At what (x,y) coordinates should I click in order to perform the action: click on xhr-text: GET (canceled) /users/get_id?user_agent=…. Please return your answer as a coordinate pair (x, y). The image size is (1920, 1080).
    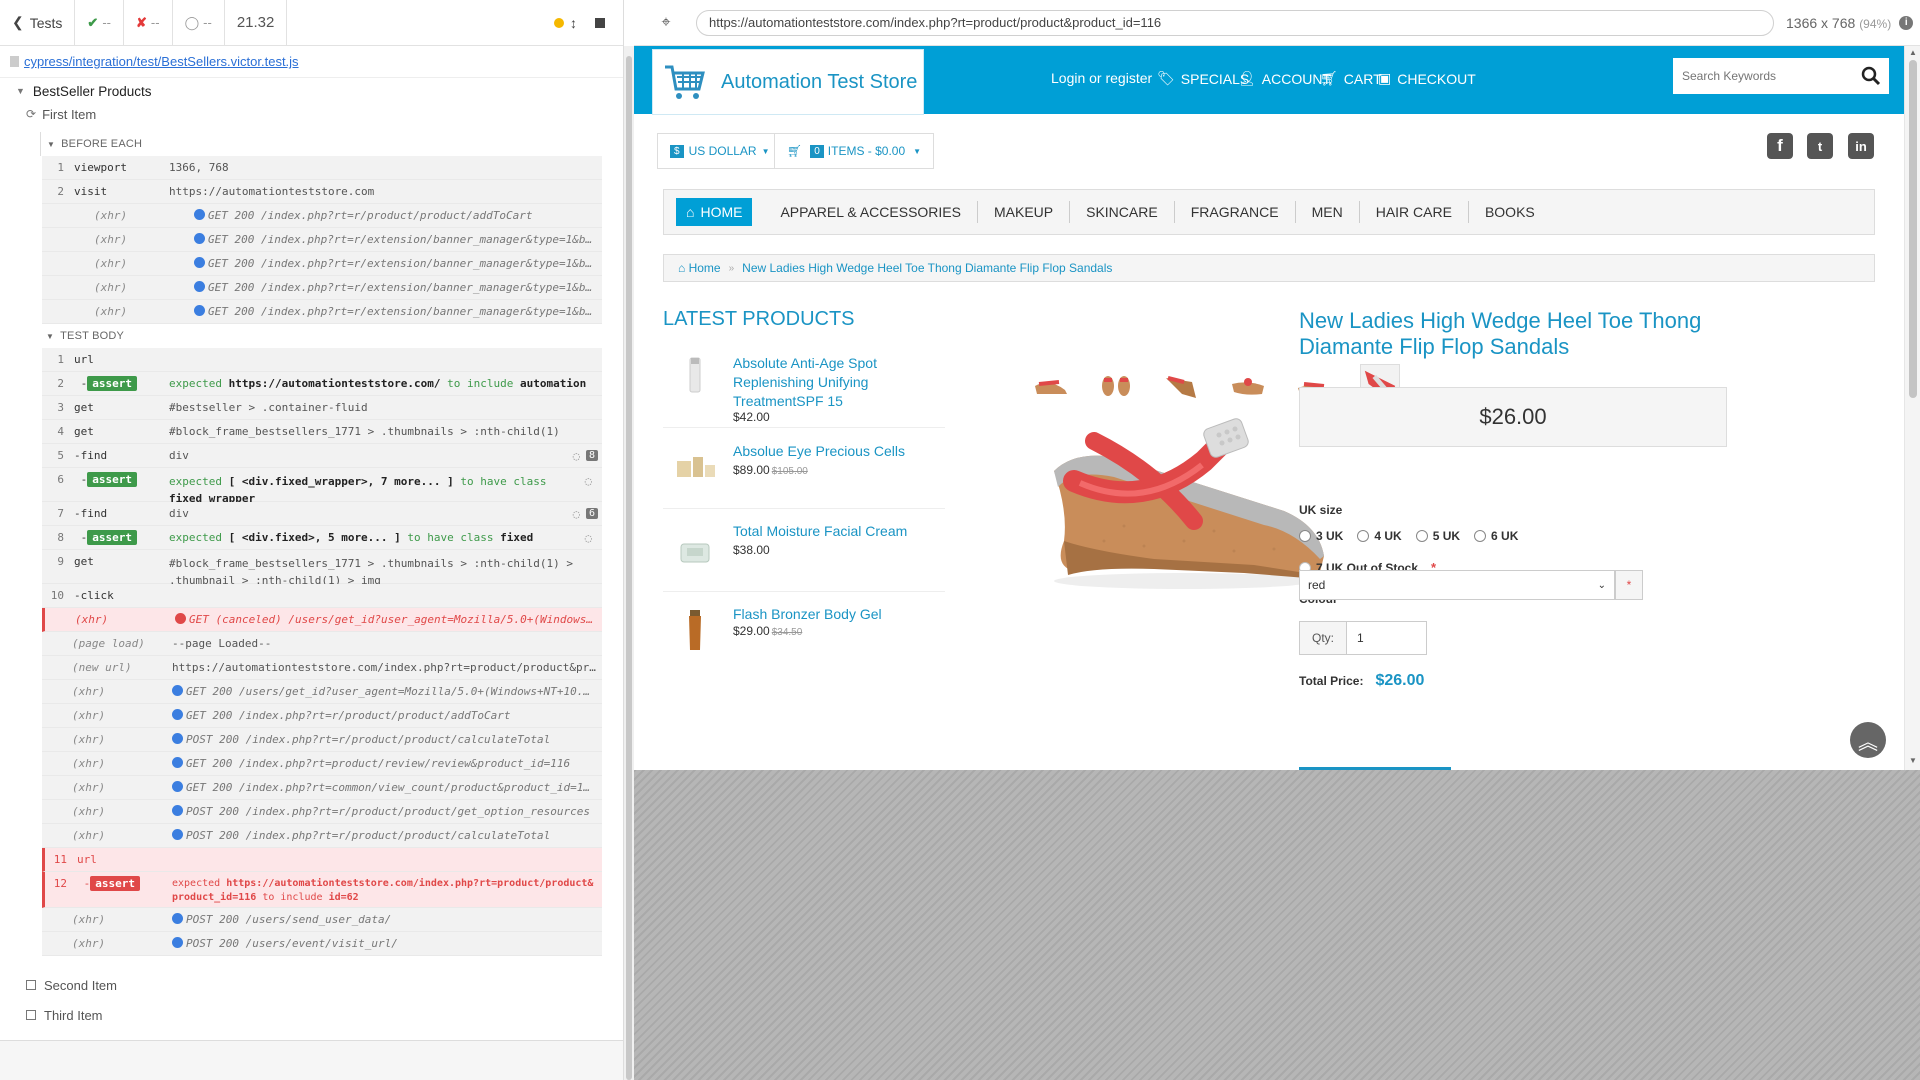
    Looking at the image, I should click on (395, 619).